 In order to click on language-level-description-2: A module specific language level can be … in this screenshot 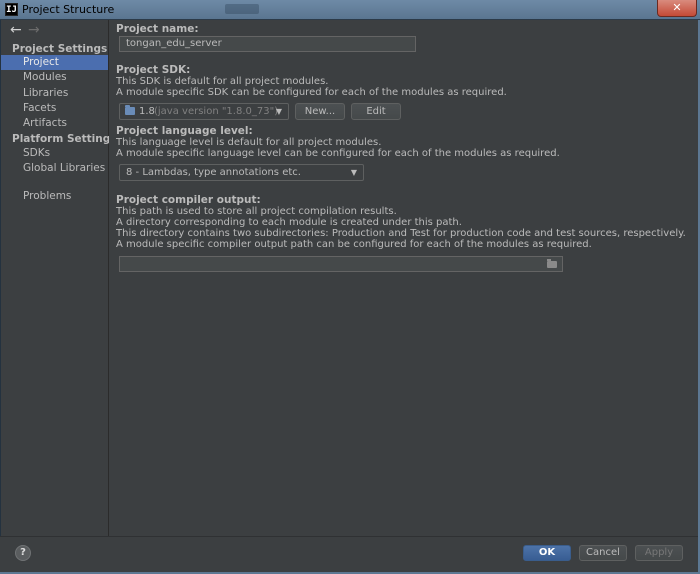, I will do `click(338, 153)`.